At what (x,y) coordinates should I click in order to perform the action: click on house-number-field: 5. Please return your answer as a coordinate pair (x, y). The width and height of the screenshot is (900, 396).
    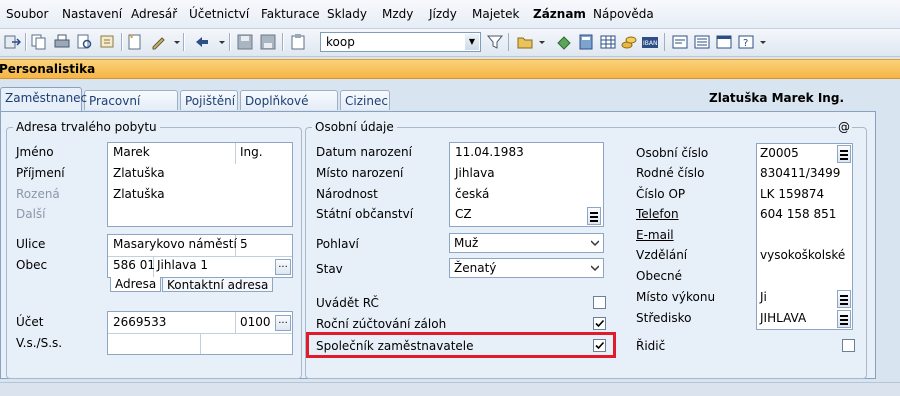
    Looking at the image, I should click on (244, 244).